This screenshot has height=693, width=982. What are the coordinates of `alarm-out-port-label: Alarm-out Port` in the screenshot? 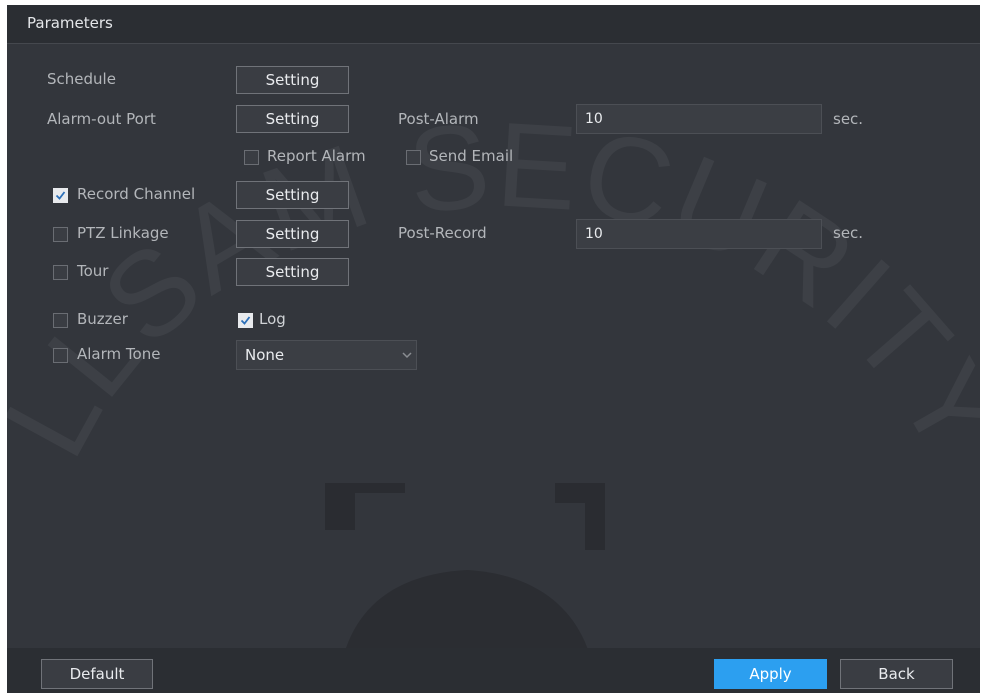 It's located at (101, 119).